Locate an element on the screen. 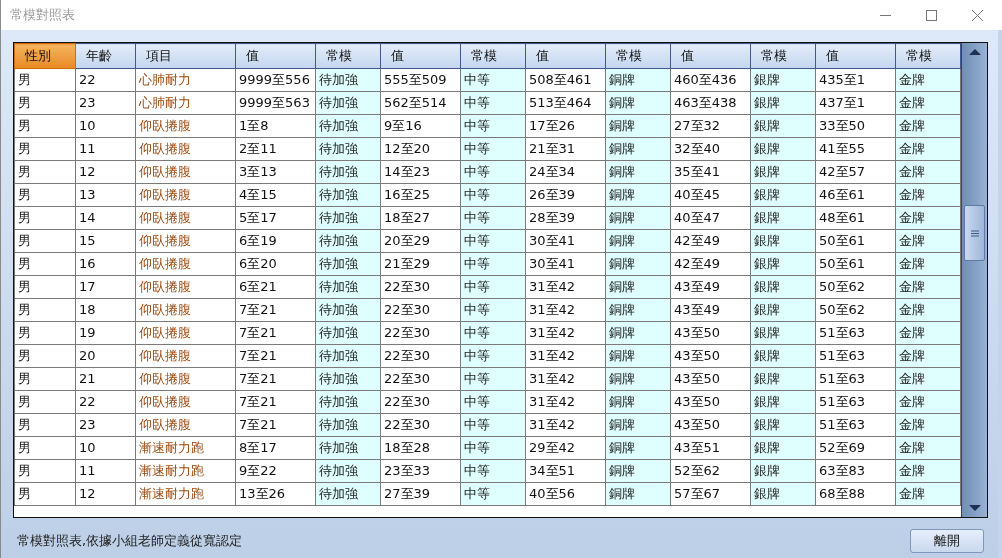 This screenshot has width=1002, height=558. scroll-down-icon is located at coordinates (974, 508).